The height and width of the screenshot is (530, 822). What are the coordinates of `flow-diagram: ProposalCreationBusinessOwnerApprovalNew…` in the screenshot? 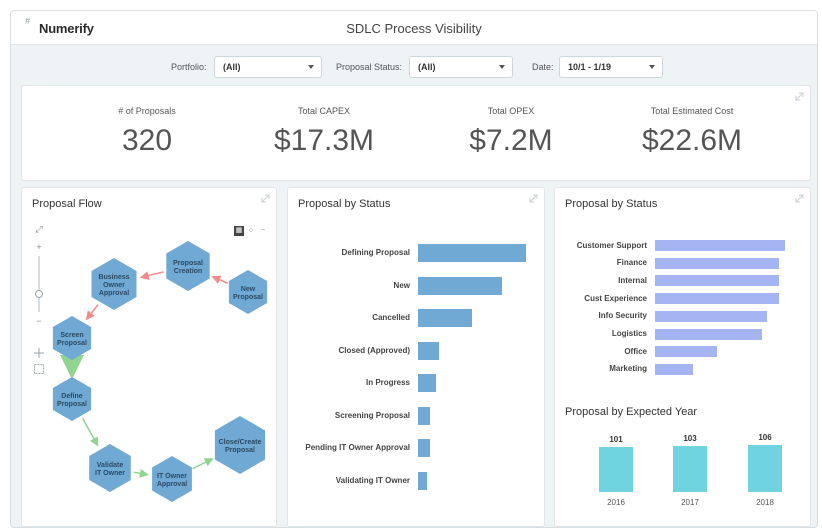 It's located at (160, 371).